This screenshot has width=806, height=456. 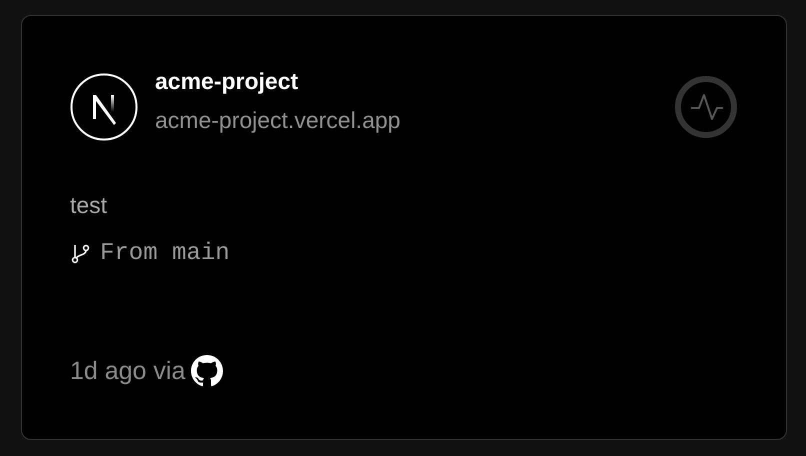 I want to click on logo-icon, so click(x=104, y=107).